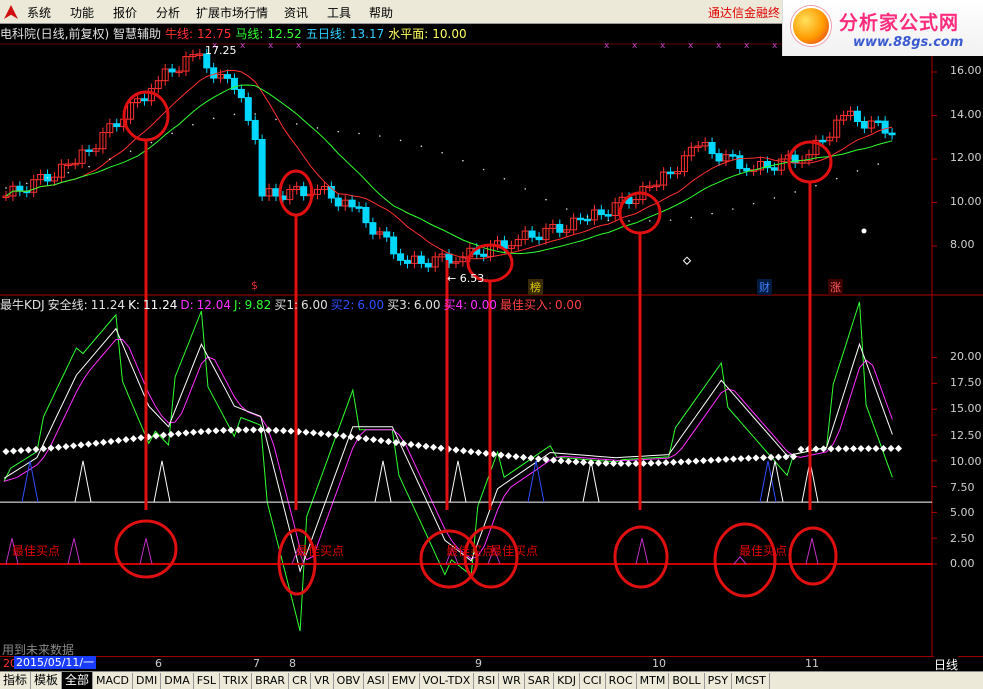  I want to click on tab-fsl: FSL, so click(207, 681).